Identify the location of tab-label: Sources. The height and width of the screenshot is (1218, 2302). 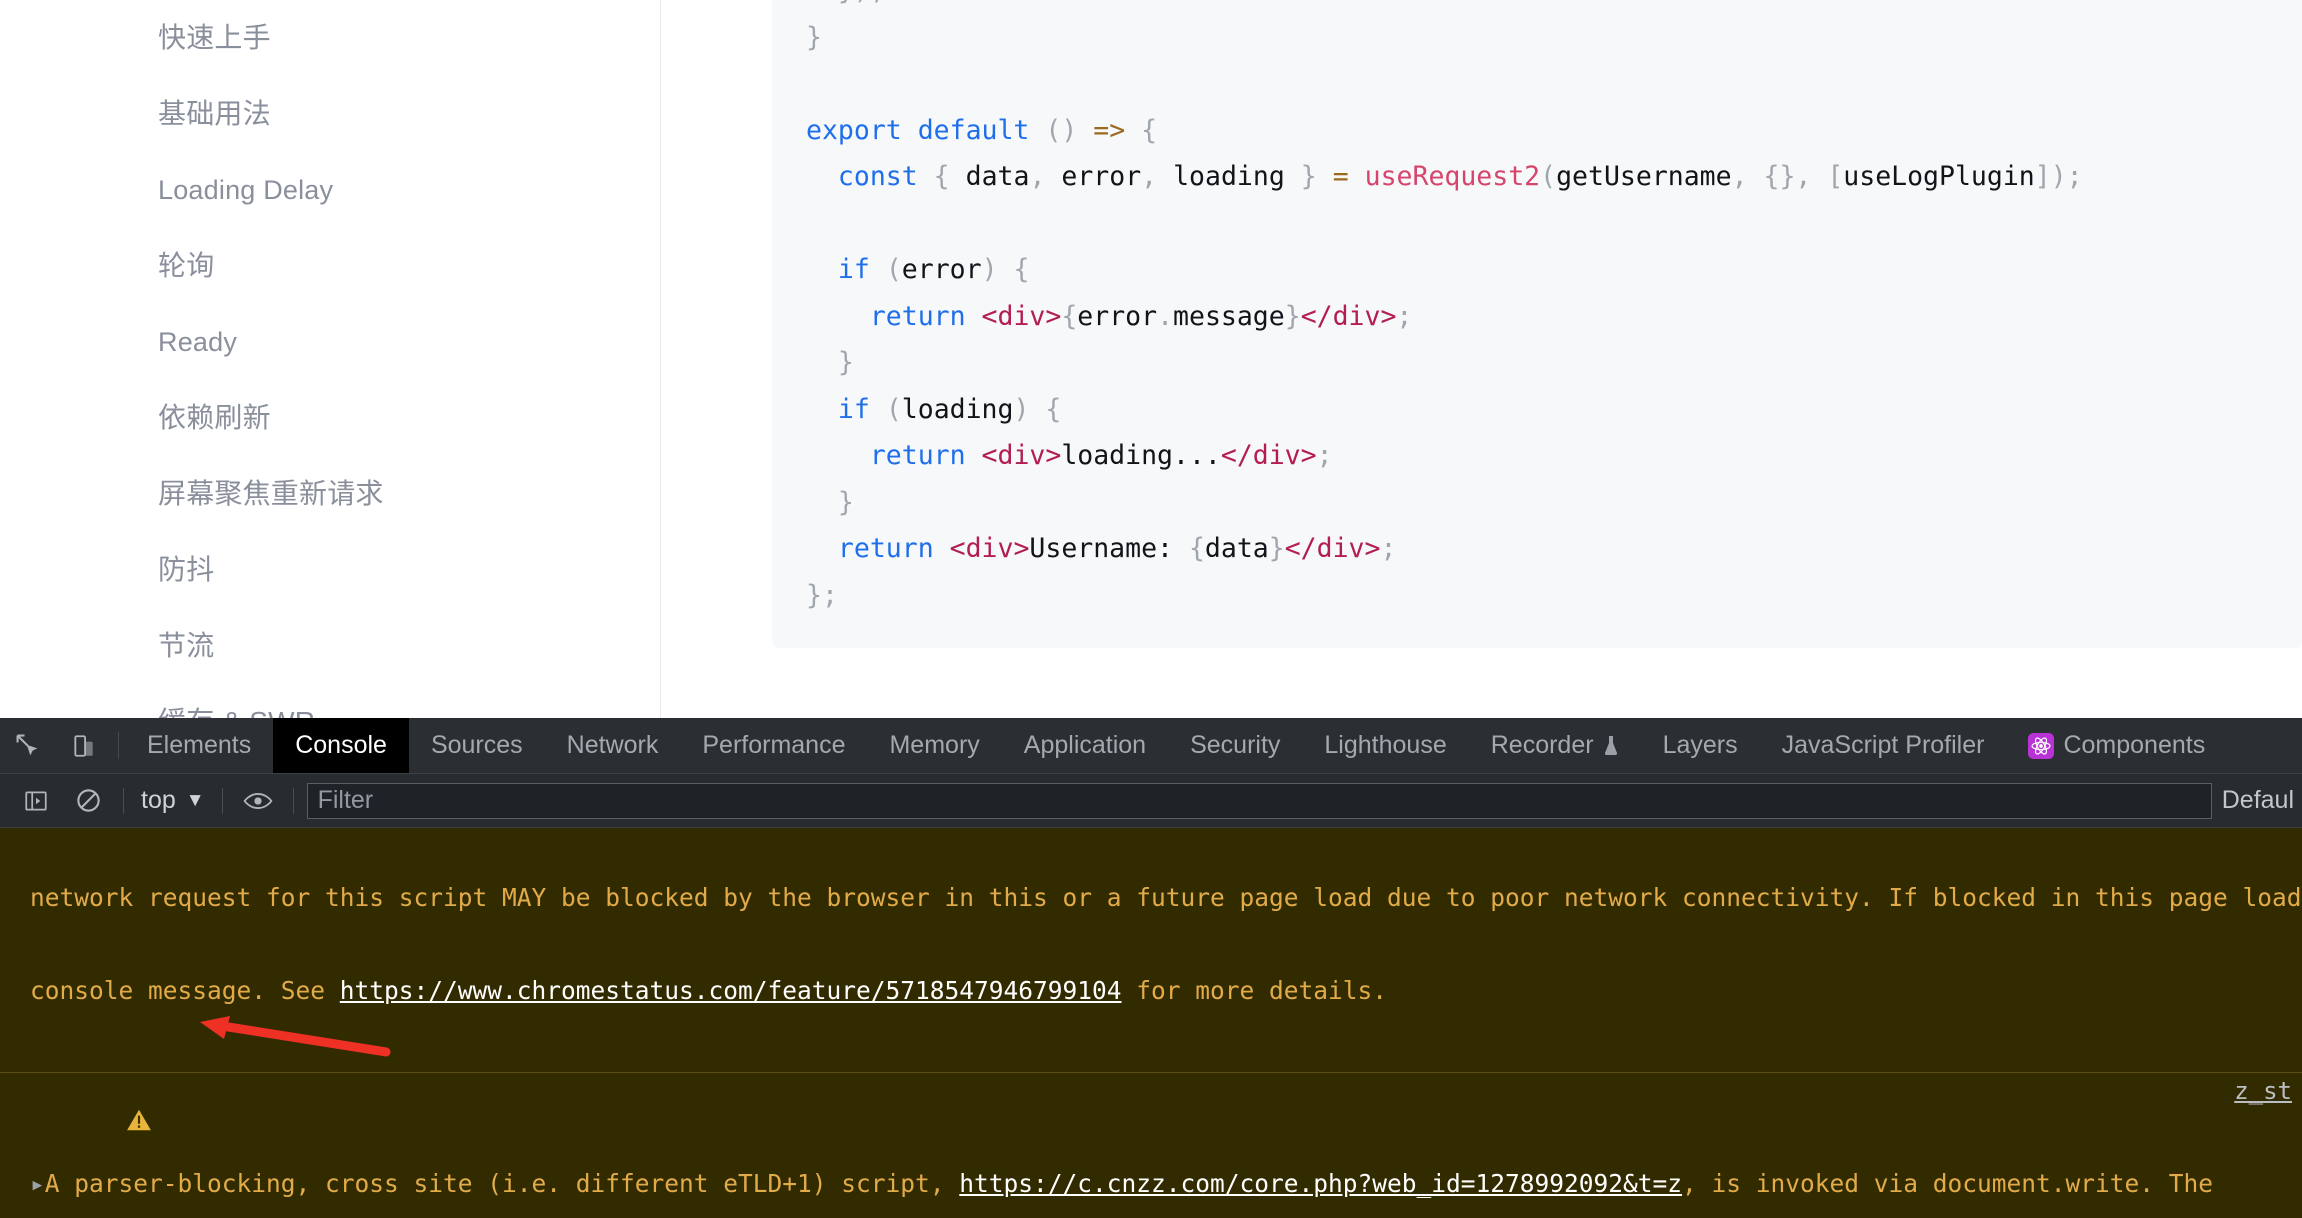
(476, 745).